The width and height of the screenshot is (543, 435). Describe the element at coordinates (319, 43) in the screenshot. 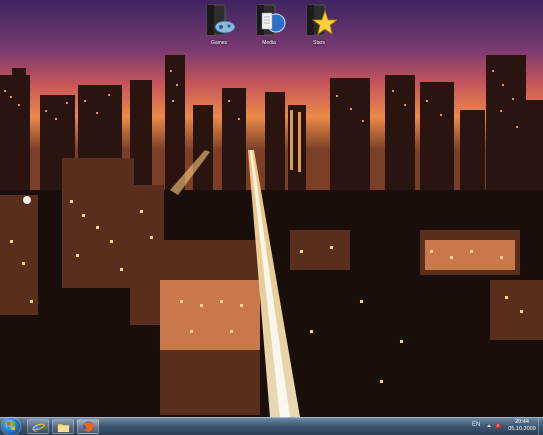

I see `desktop-icon-label: Stars` at that location.